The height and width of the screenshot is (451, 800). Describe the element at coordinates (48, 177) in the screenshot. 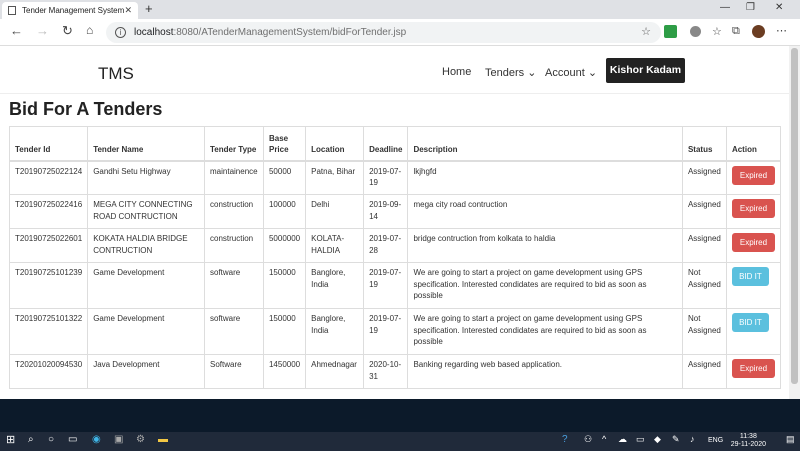

I see `tender-id: T20190725022124` at that location.